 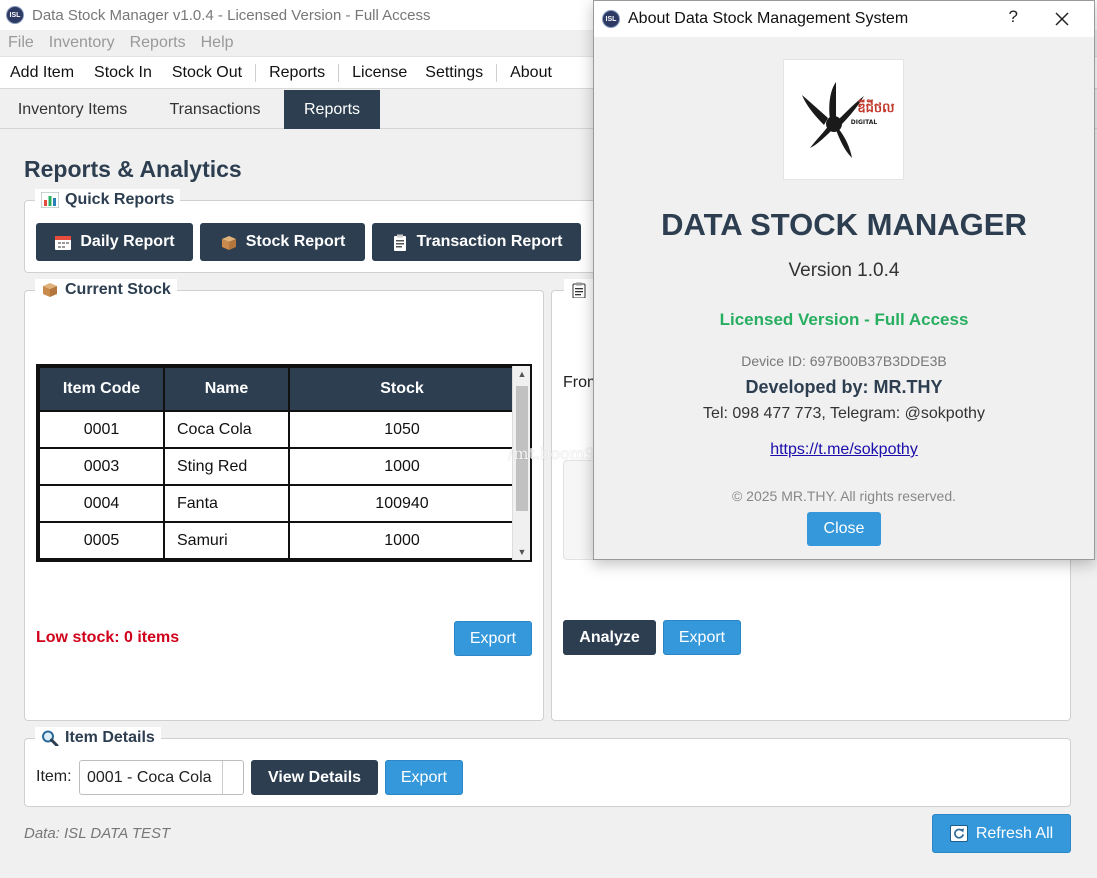 What do you see at coordinates (768, 18) in the screenshot?
I see `about-dialog-title: About Data Stock Management System` at bounding box center [768, 18].